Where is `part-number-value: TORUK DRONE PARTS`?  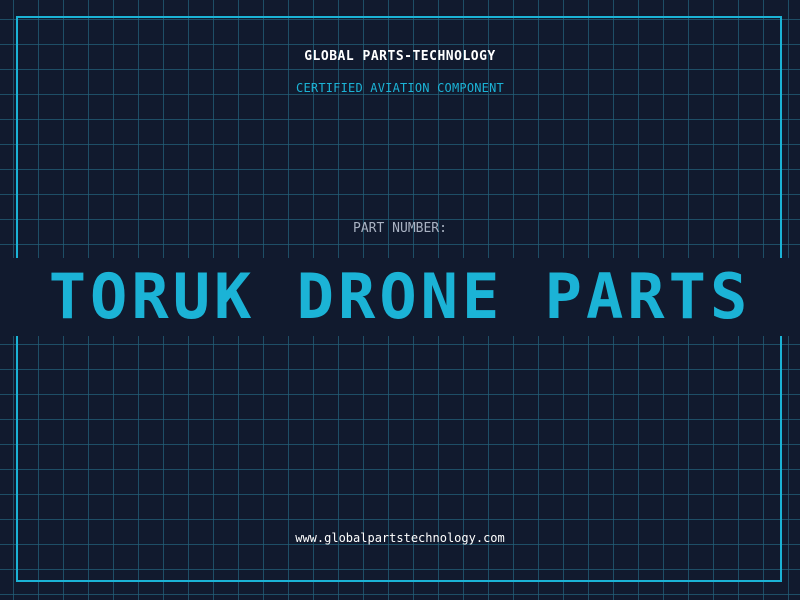 part-number-value: TORUK DRONE PARTS is located at coordinates (400, 296).